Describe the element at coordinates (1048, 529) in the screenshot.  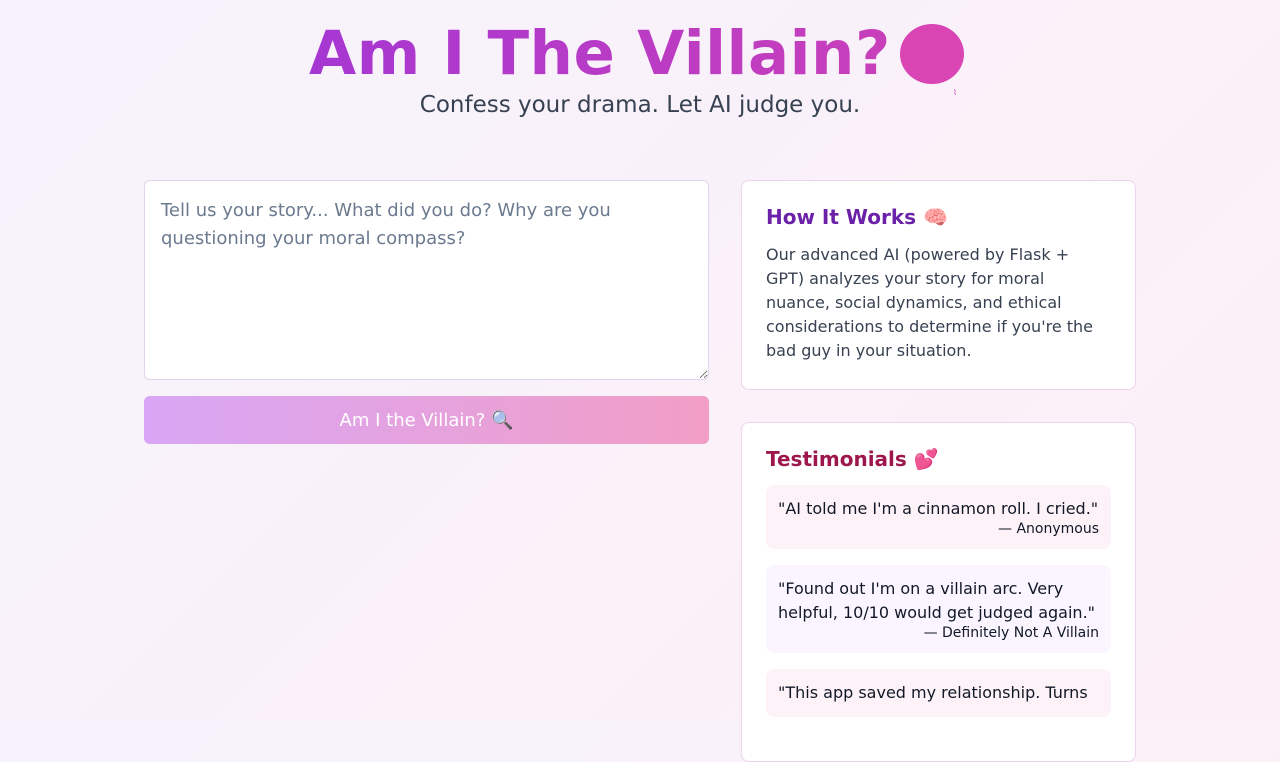
I see `testimonial-author: — Anonymous` at that location.